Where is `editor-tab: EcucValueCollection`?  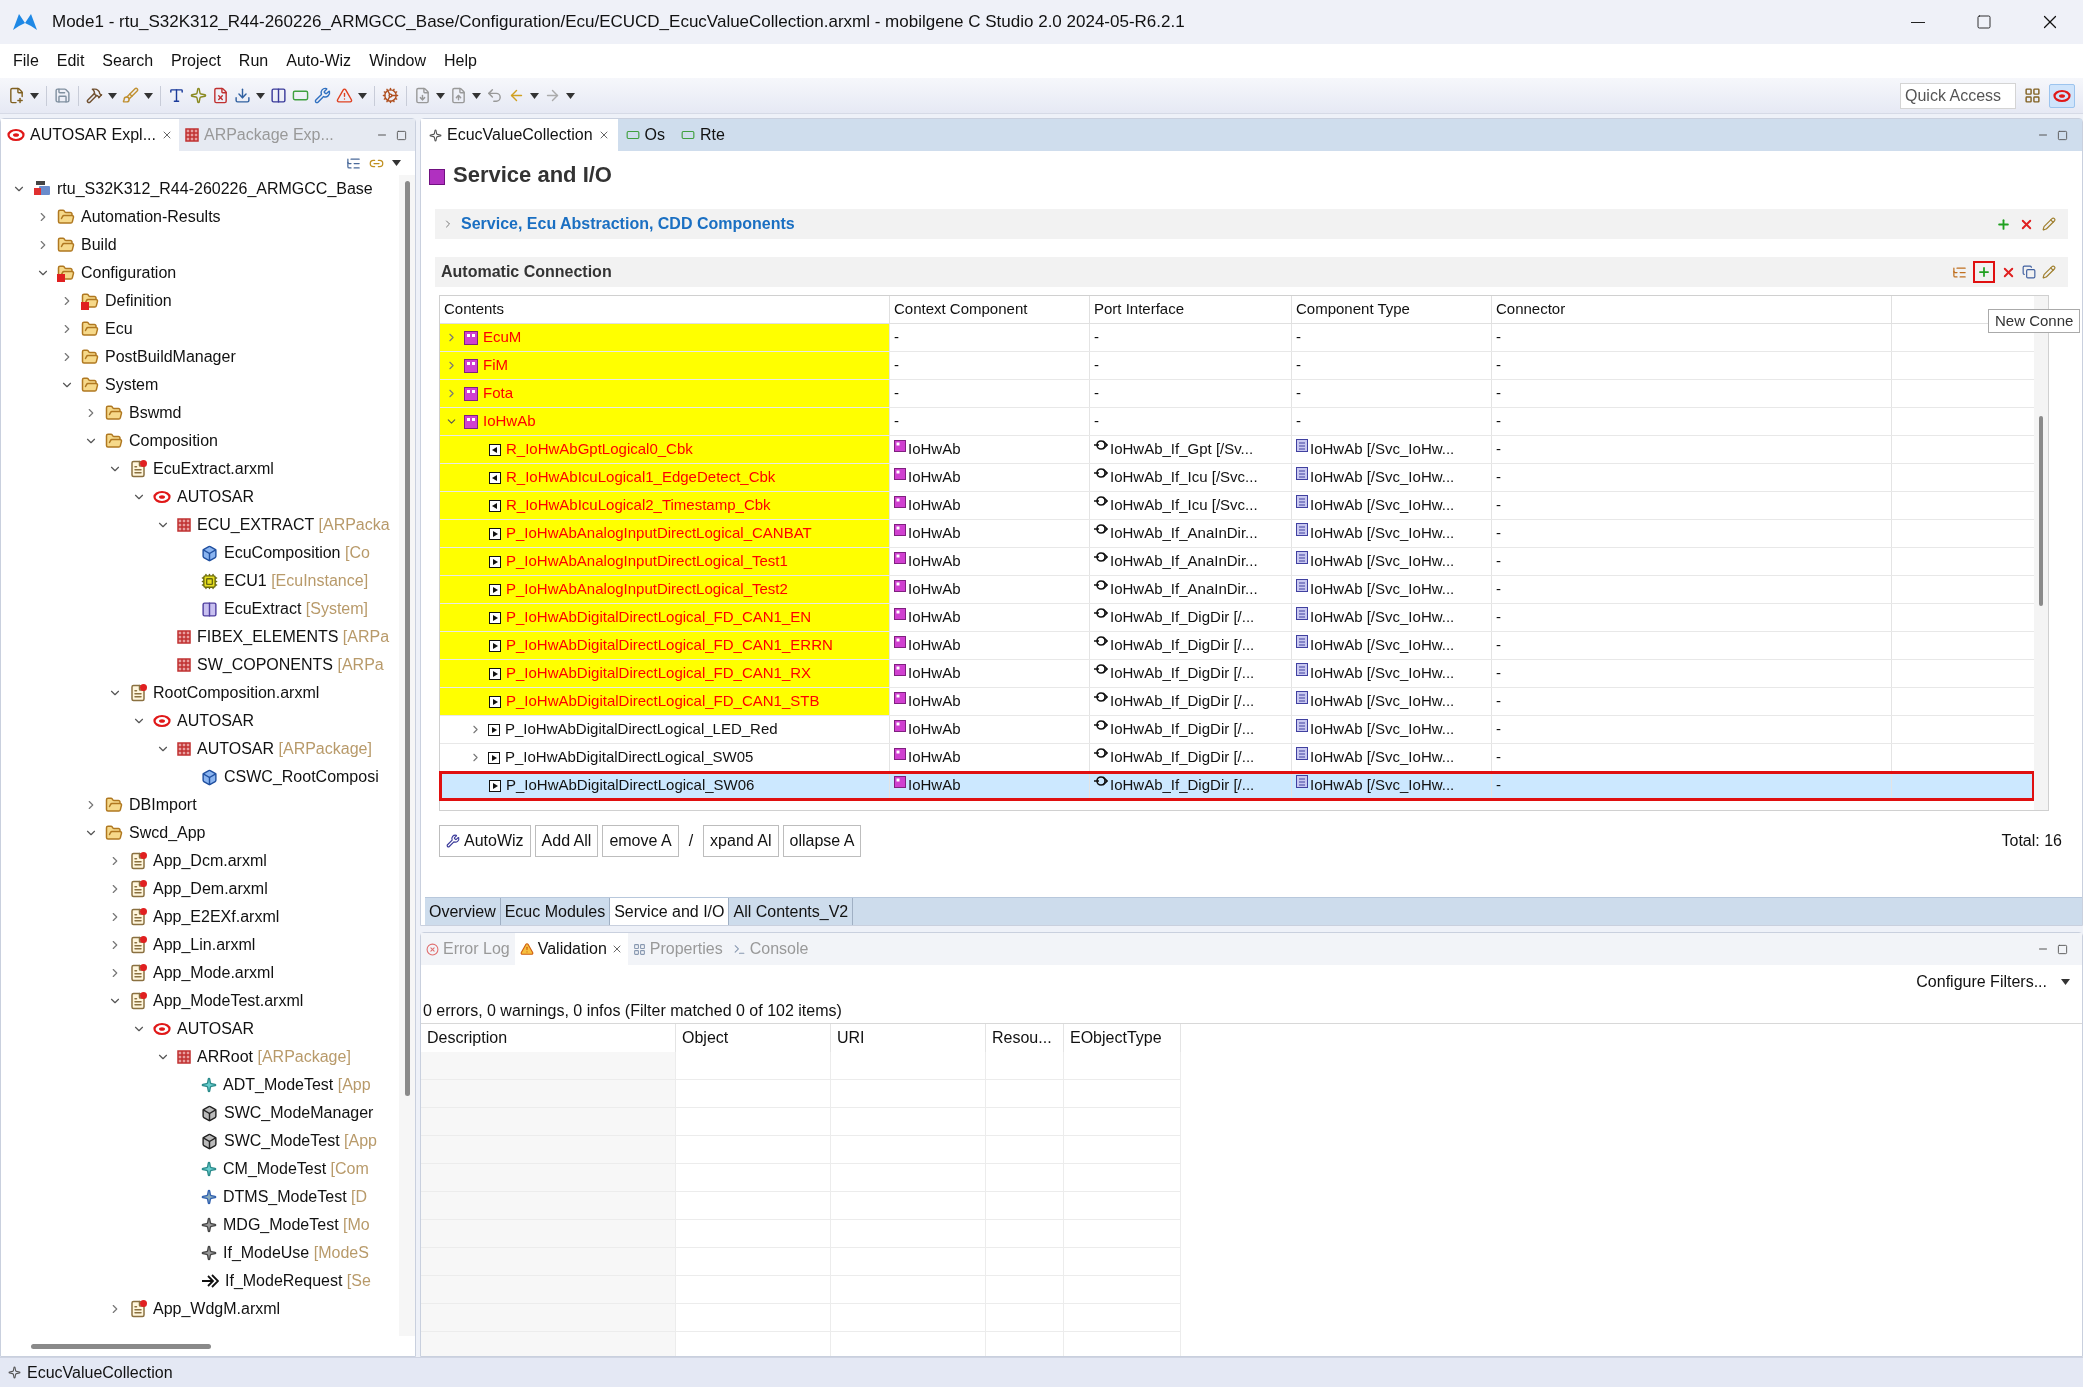
editor-tab: EcucValueCollection is located at coordinates (519, 135).